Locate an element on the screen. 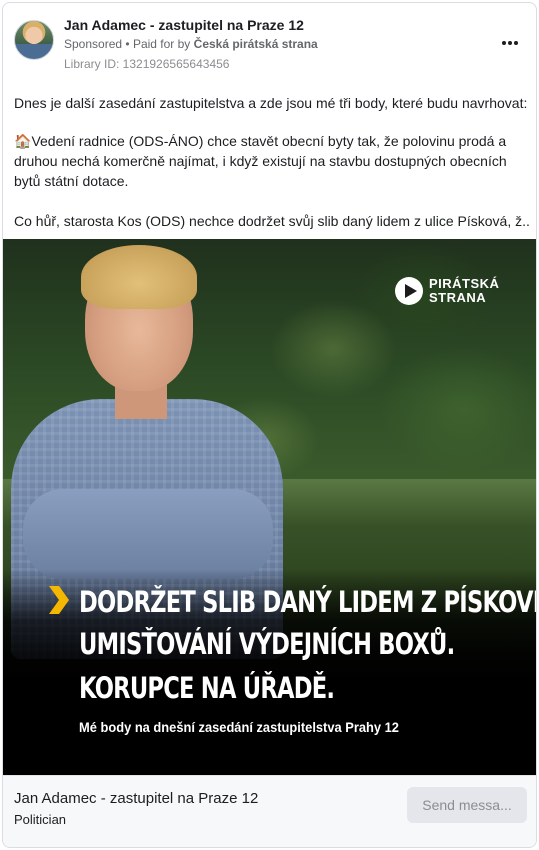 This screenshot has width=539, height=850. library-id: Library ID: 1321926565643456 is located at coordinates (147, 64).